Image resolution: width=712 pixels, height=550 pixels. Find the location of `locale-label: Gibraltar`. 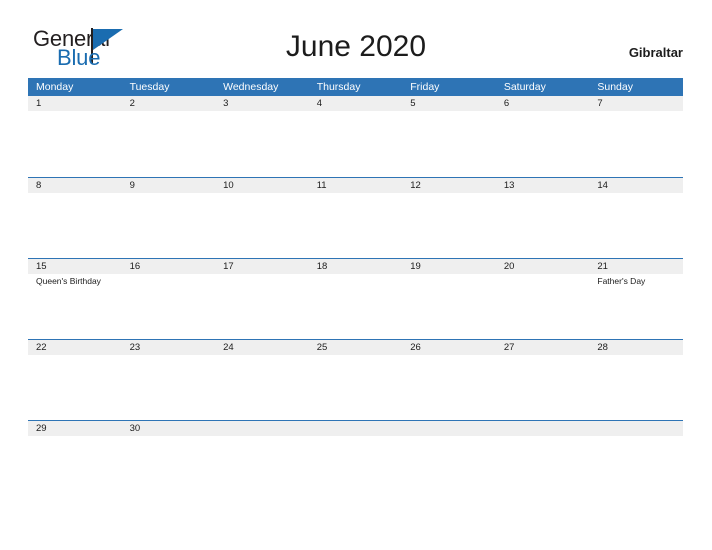

locale-label: Gibraltar is located at coordinates (655, 52).